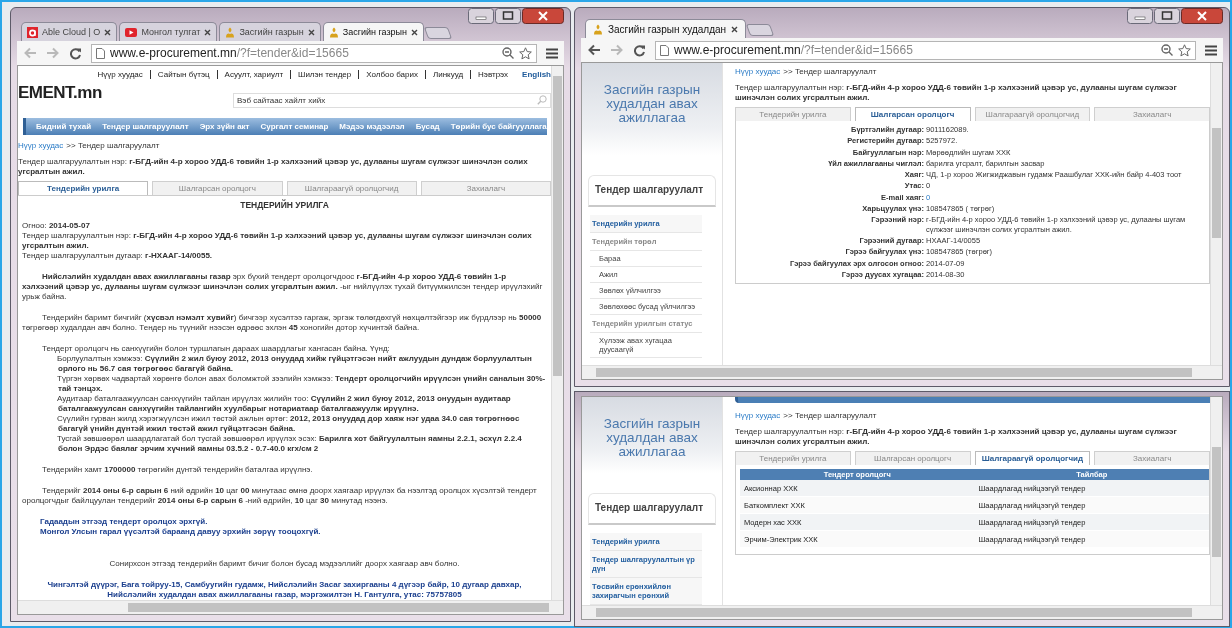 The width and height of the screenshot is (1232, 628). Describe the element at coordinates (282, 323) in the screenshot. I see `paragraph: Тендерийн баримт бичгийг (хүсвэл нэмэлт хувийг) бичгээр хүсэлтээ гаргаж, эргэж төлөгдөхгүй нөхцөлтэйгээр иж бүрдлээр нь 50000 төгрөгөөр худалдан авч болно. Тендер нь түүнийг нээсэн өдрөөс эхлэн 45 хоногийн дотор хүчинтэй байна.` at that location.